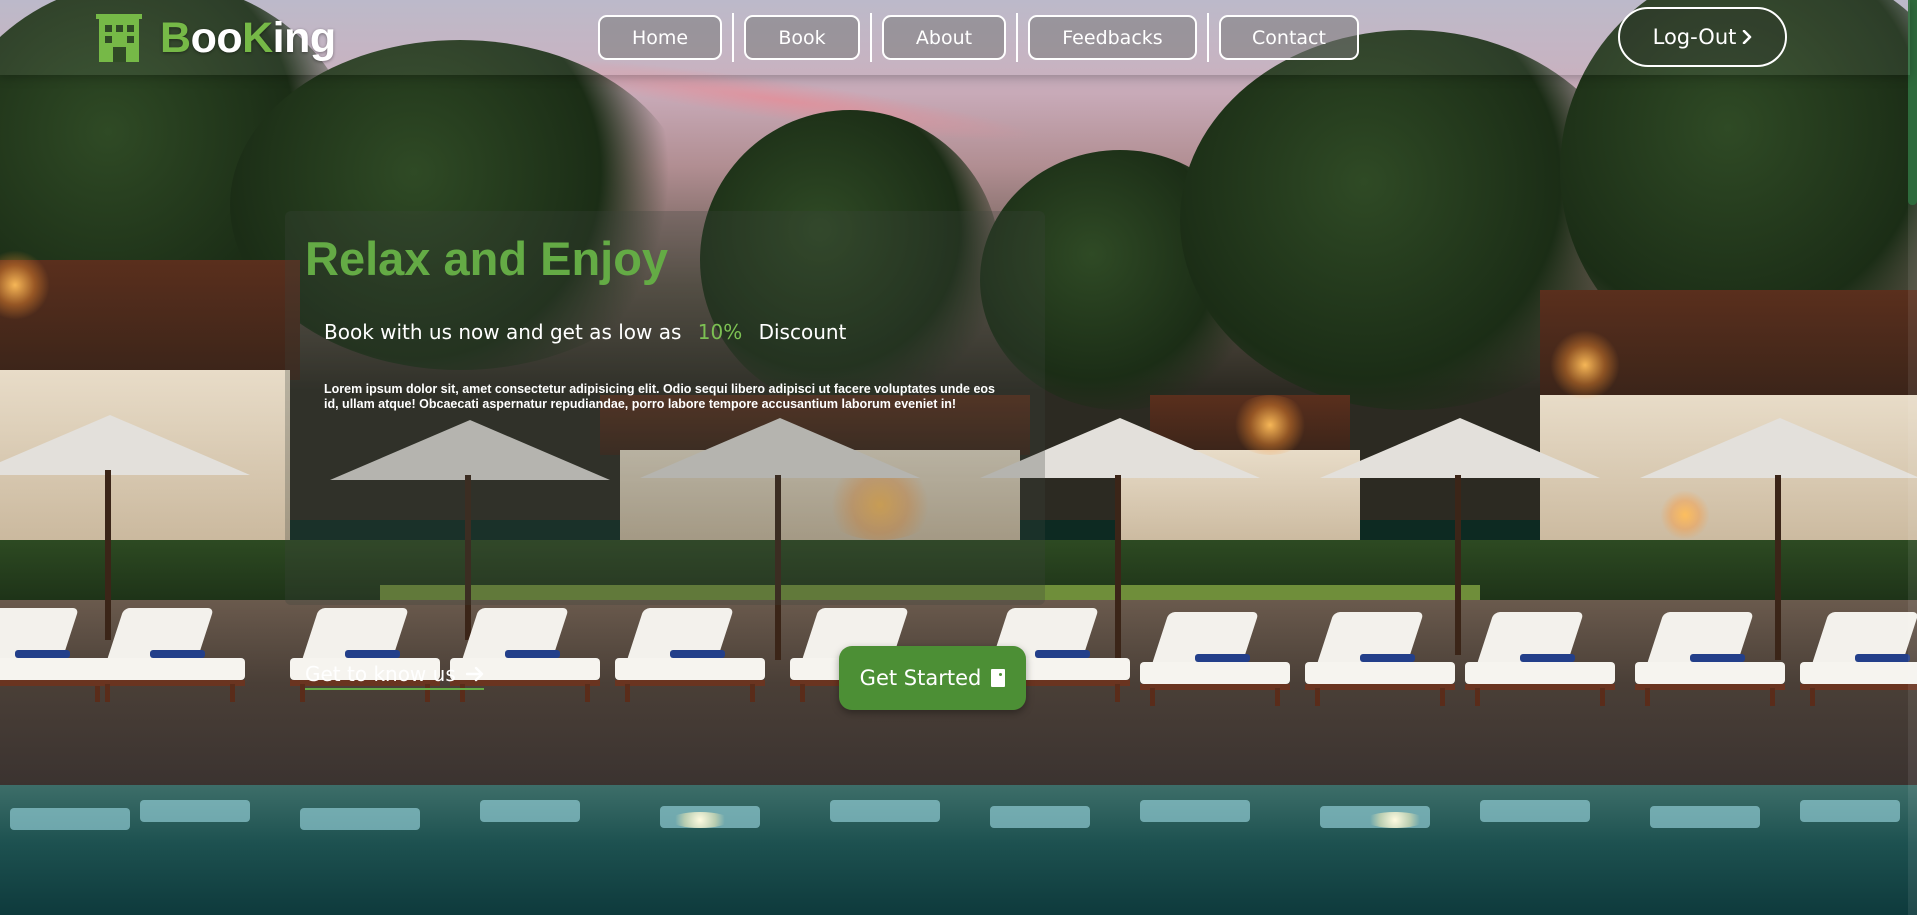 This screenshot has height=915, width=1917. I want to click on hero-subtitle-prefix: Book with us now and get as low as, so click(503, 332).